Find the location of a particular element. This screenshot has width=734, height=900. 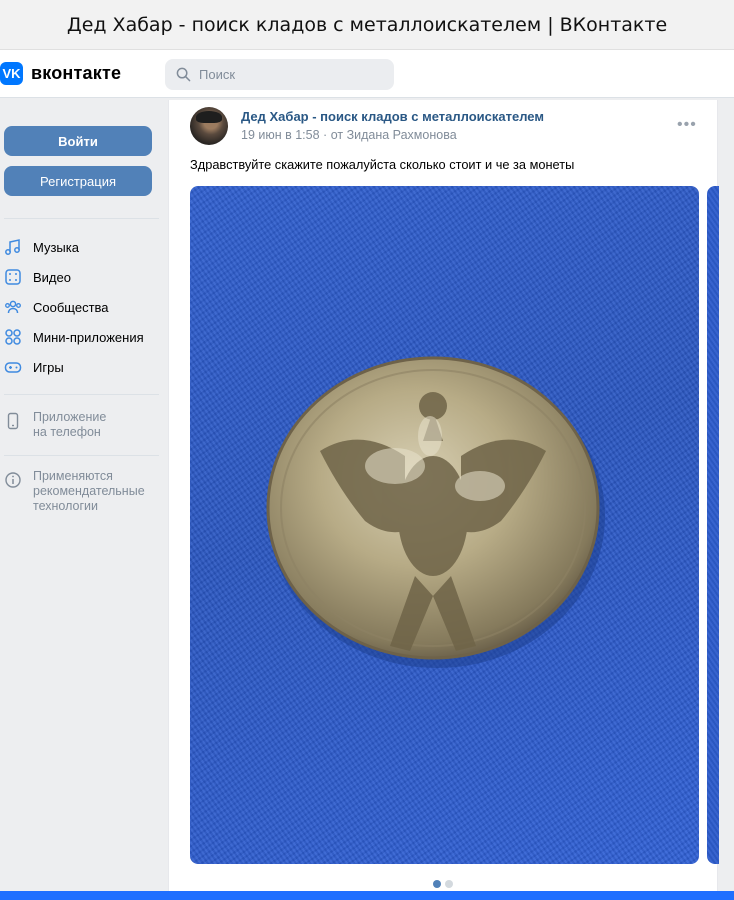

post-date: 19 июн в 1:58 is located at coordinates (280, 135).